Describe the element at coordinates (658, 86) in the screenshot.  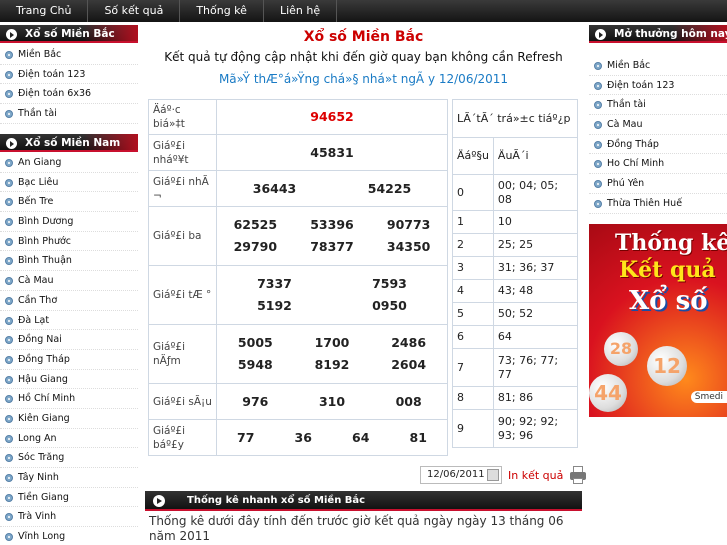
I see `sidebar-today-item: Điện toán 123` at that location.